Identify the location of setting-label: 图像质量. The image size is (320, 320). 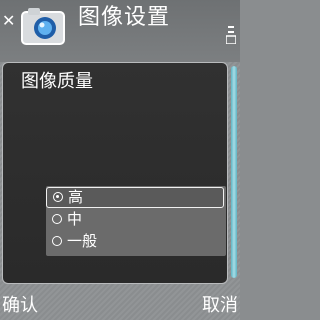
(57, 81).